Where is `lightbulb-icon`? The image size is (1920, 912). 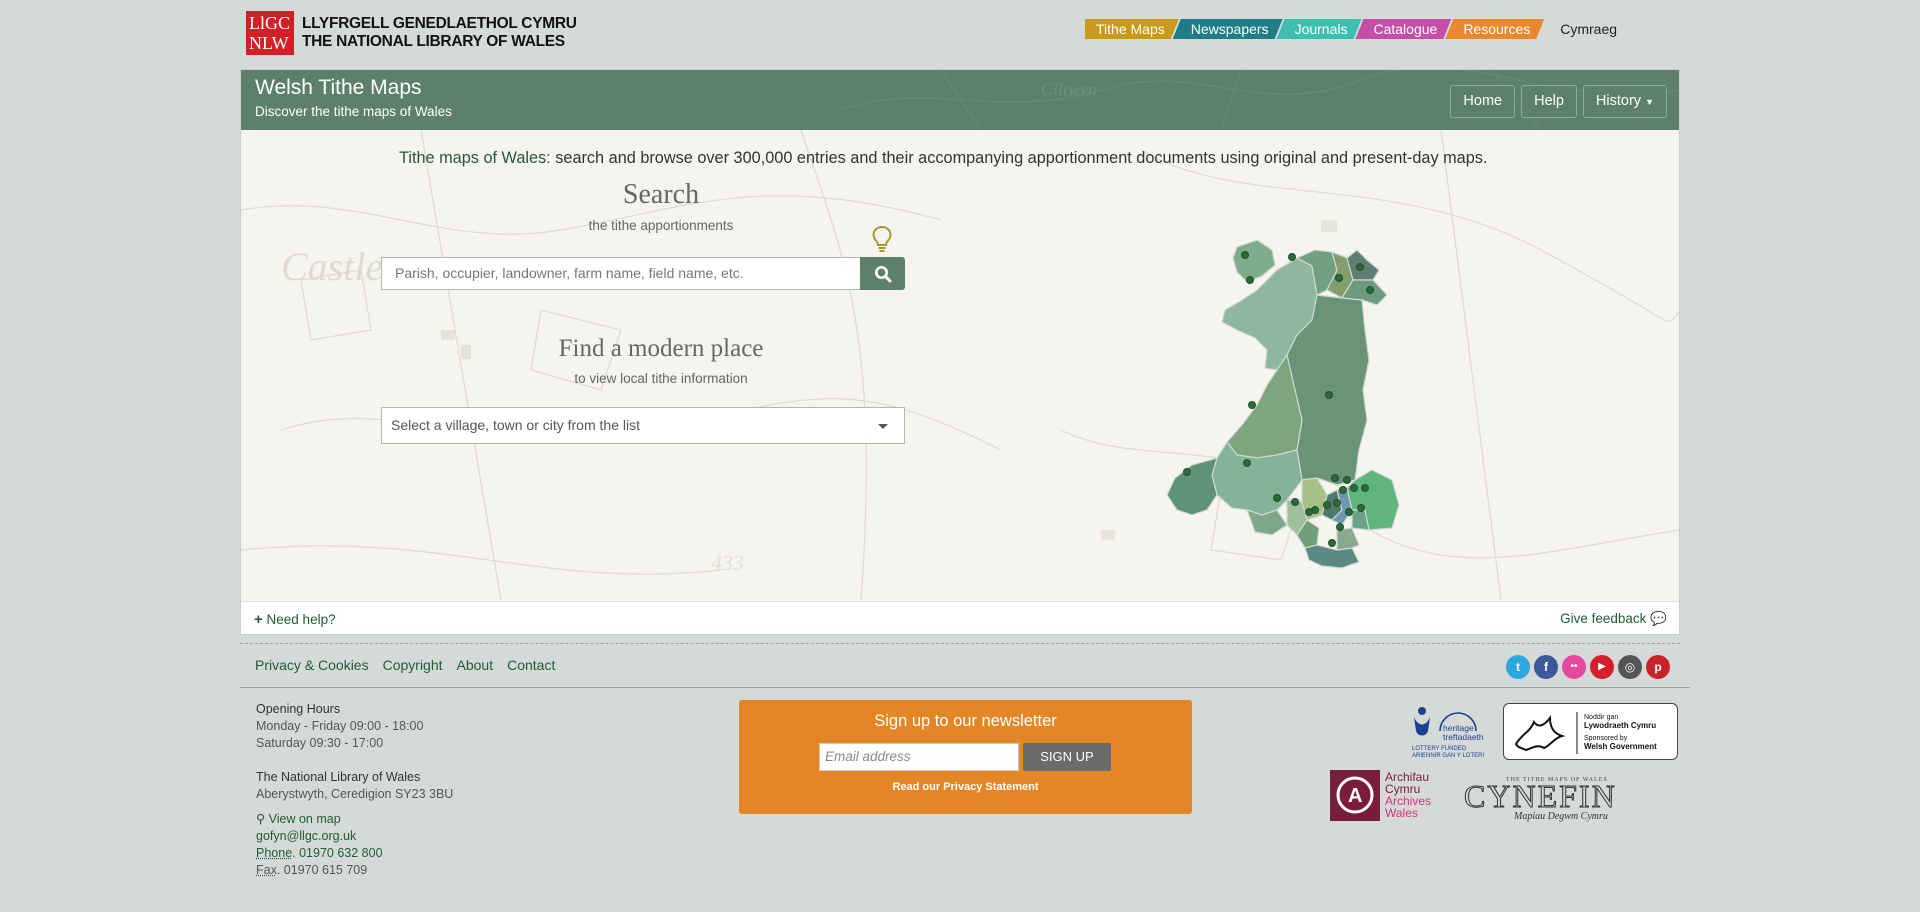
lightbulb-icon is located at coordinates (882, 239).